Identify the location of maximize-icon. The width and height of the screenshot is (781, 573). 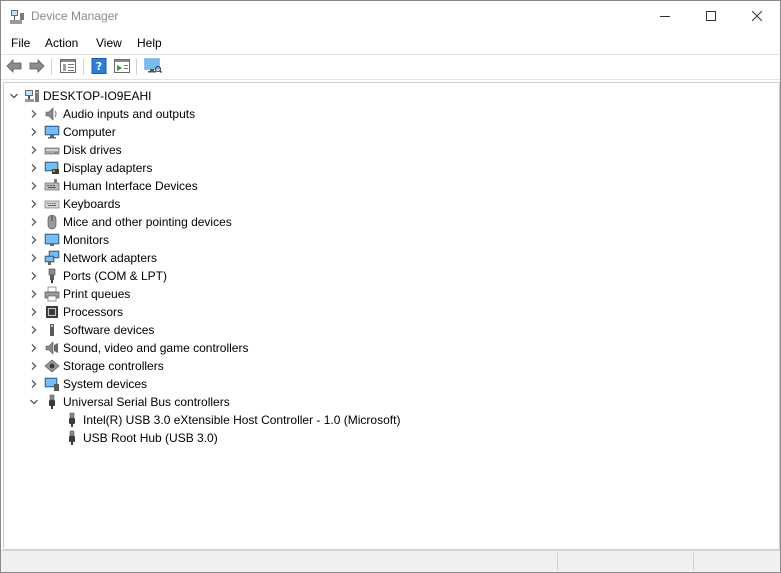
(711, 17).